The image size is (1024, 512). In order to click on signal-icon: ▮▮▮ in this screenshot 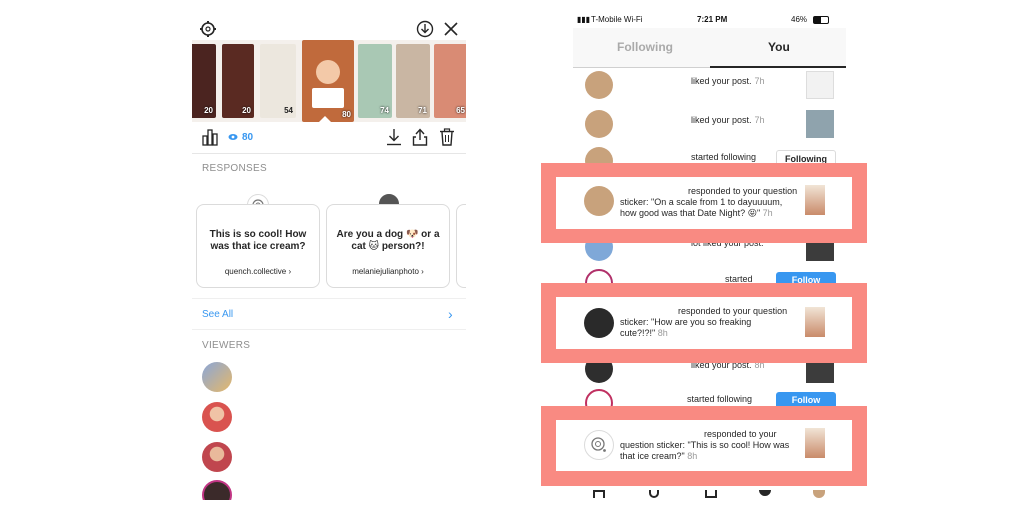, I will do `click(584, 19)`.